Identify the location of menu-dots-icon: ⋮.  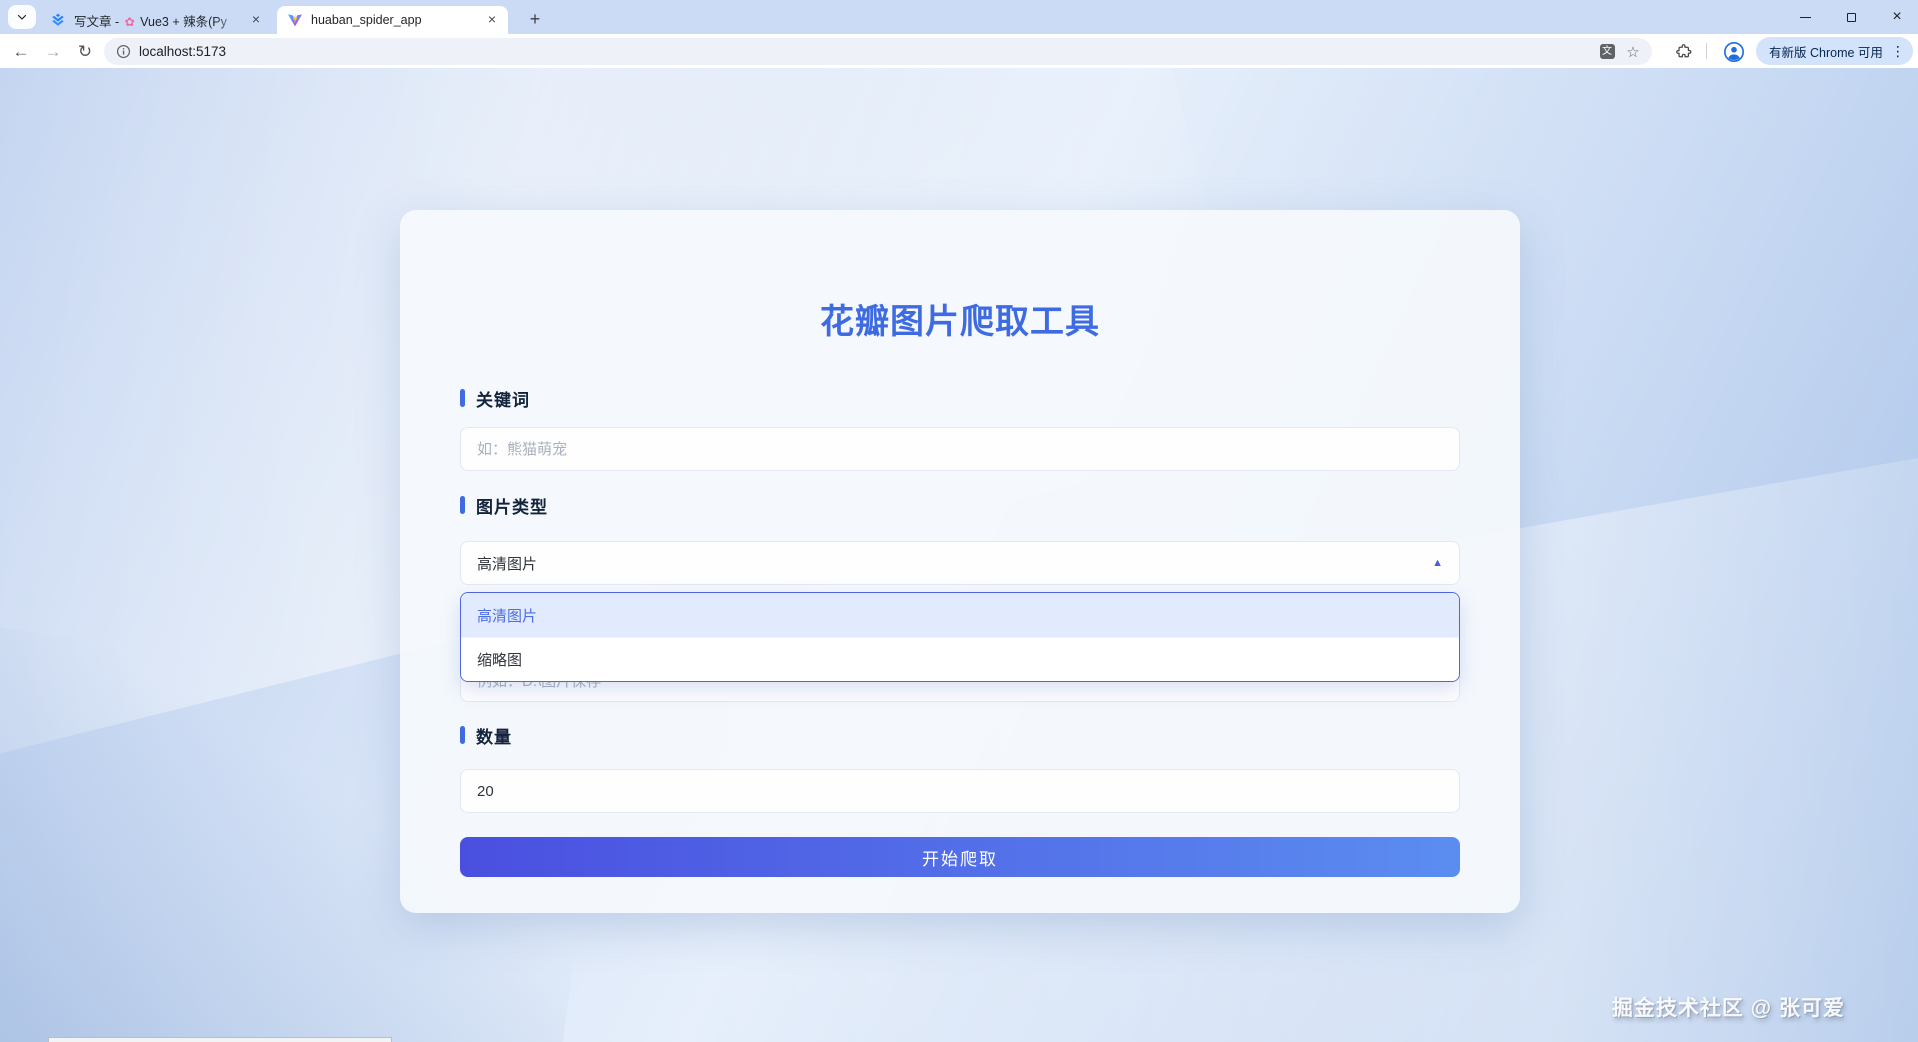
(1898, 51).